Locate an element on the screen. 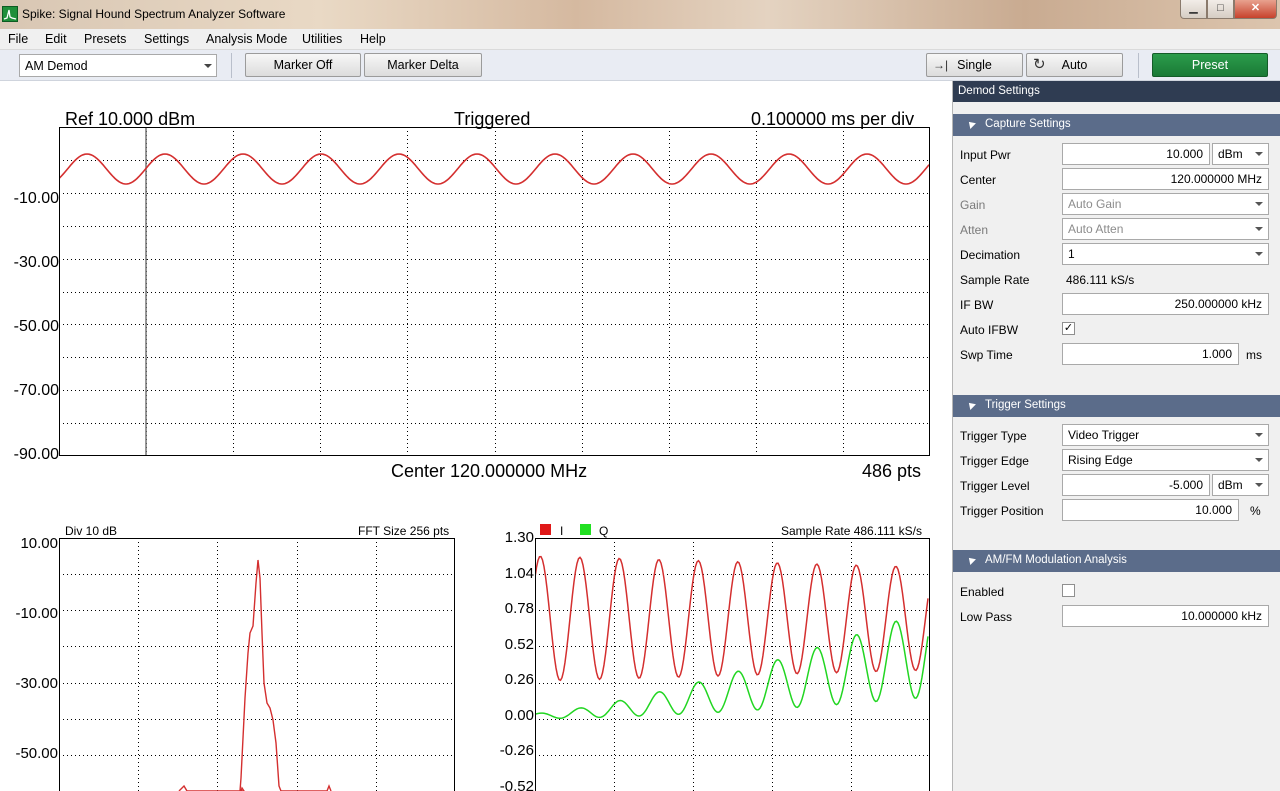 Image resolution: width=1280 pixels, height=791 pixels. single-sweep-button: →| Single is located at coordinates (974, 65).